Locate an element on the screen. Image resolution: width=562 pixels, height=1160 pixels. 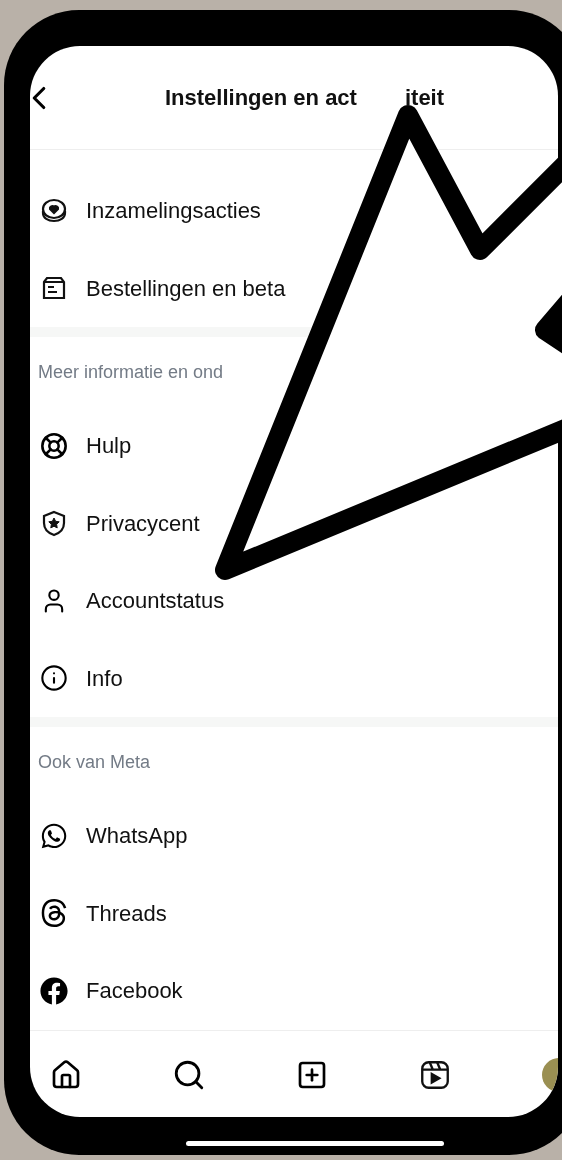
settings-row: Info is located at coordinates (76, 678).